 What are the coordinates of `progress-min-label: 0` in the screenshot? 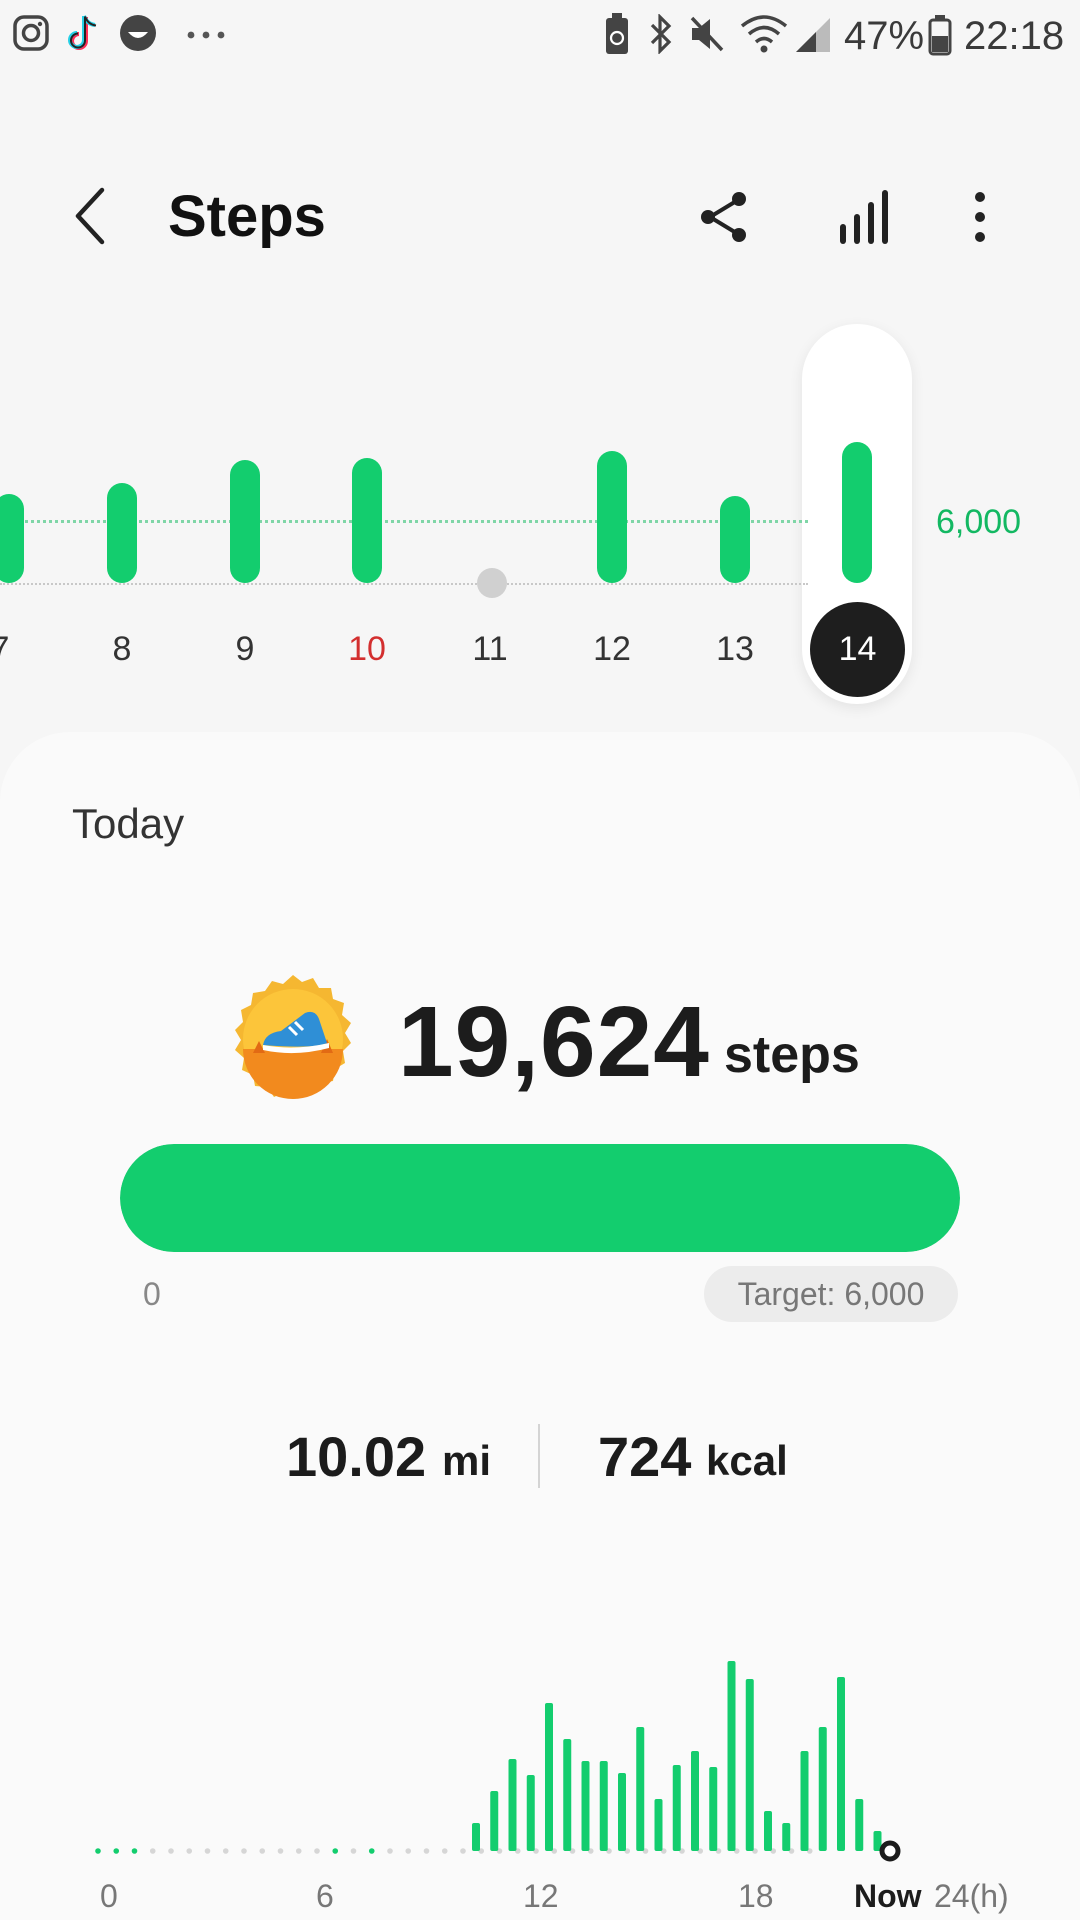 It's located at (152, 1294).